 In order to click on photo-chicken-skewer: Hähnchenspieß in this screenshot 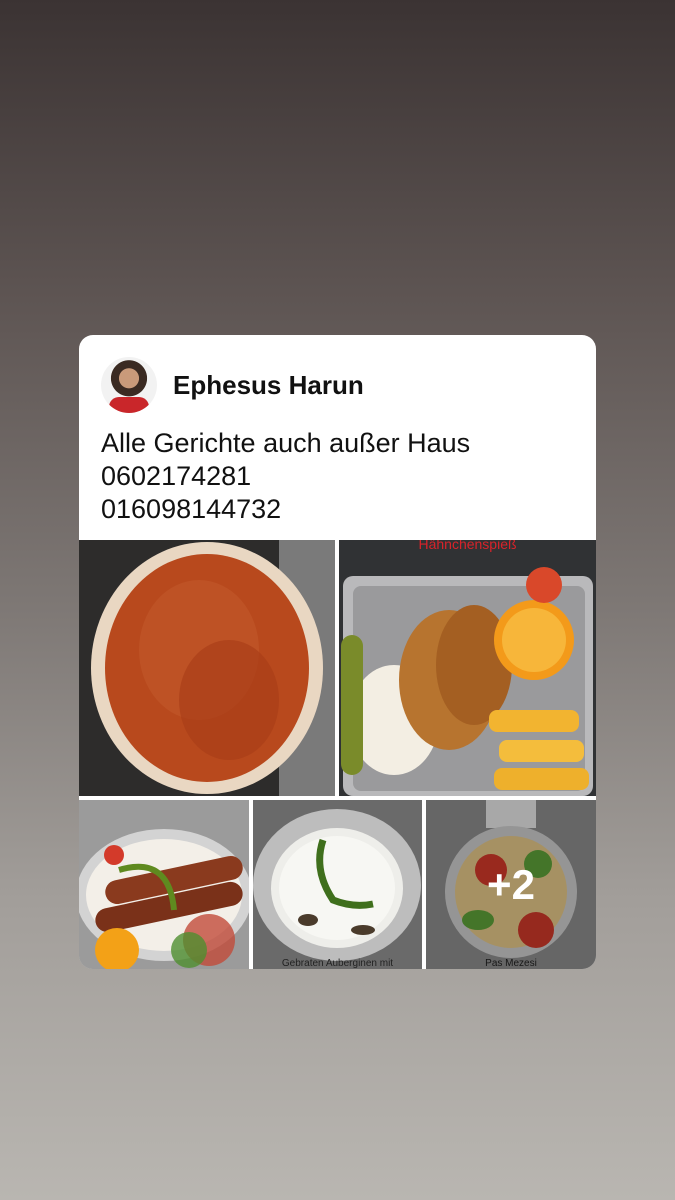, I will do `click(467, 668)`.